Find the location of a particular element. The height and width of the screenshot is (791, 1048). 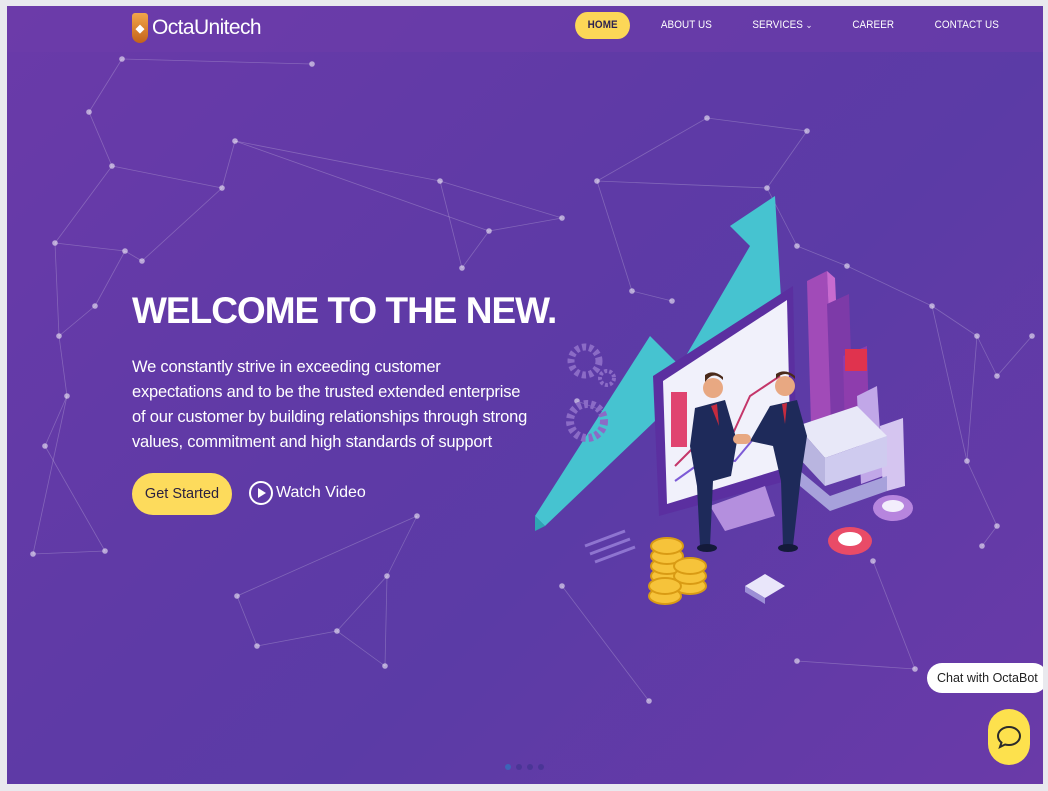

chat-bubble-icon is located at coordinates (1009, 737).